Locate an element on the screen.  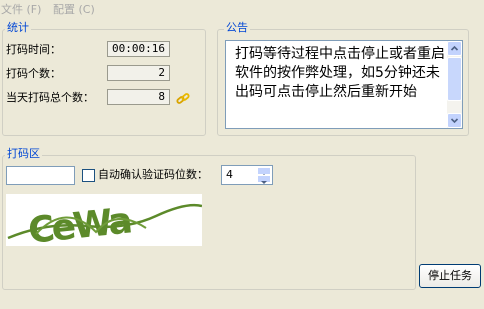
scroll-up-button is located at coordinates (454, 48).